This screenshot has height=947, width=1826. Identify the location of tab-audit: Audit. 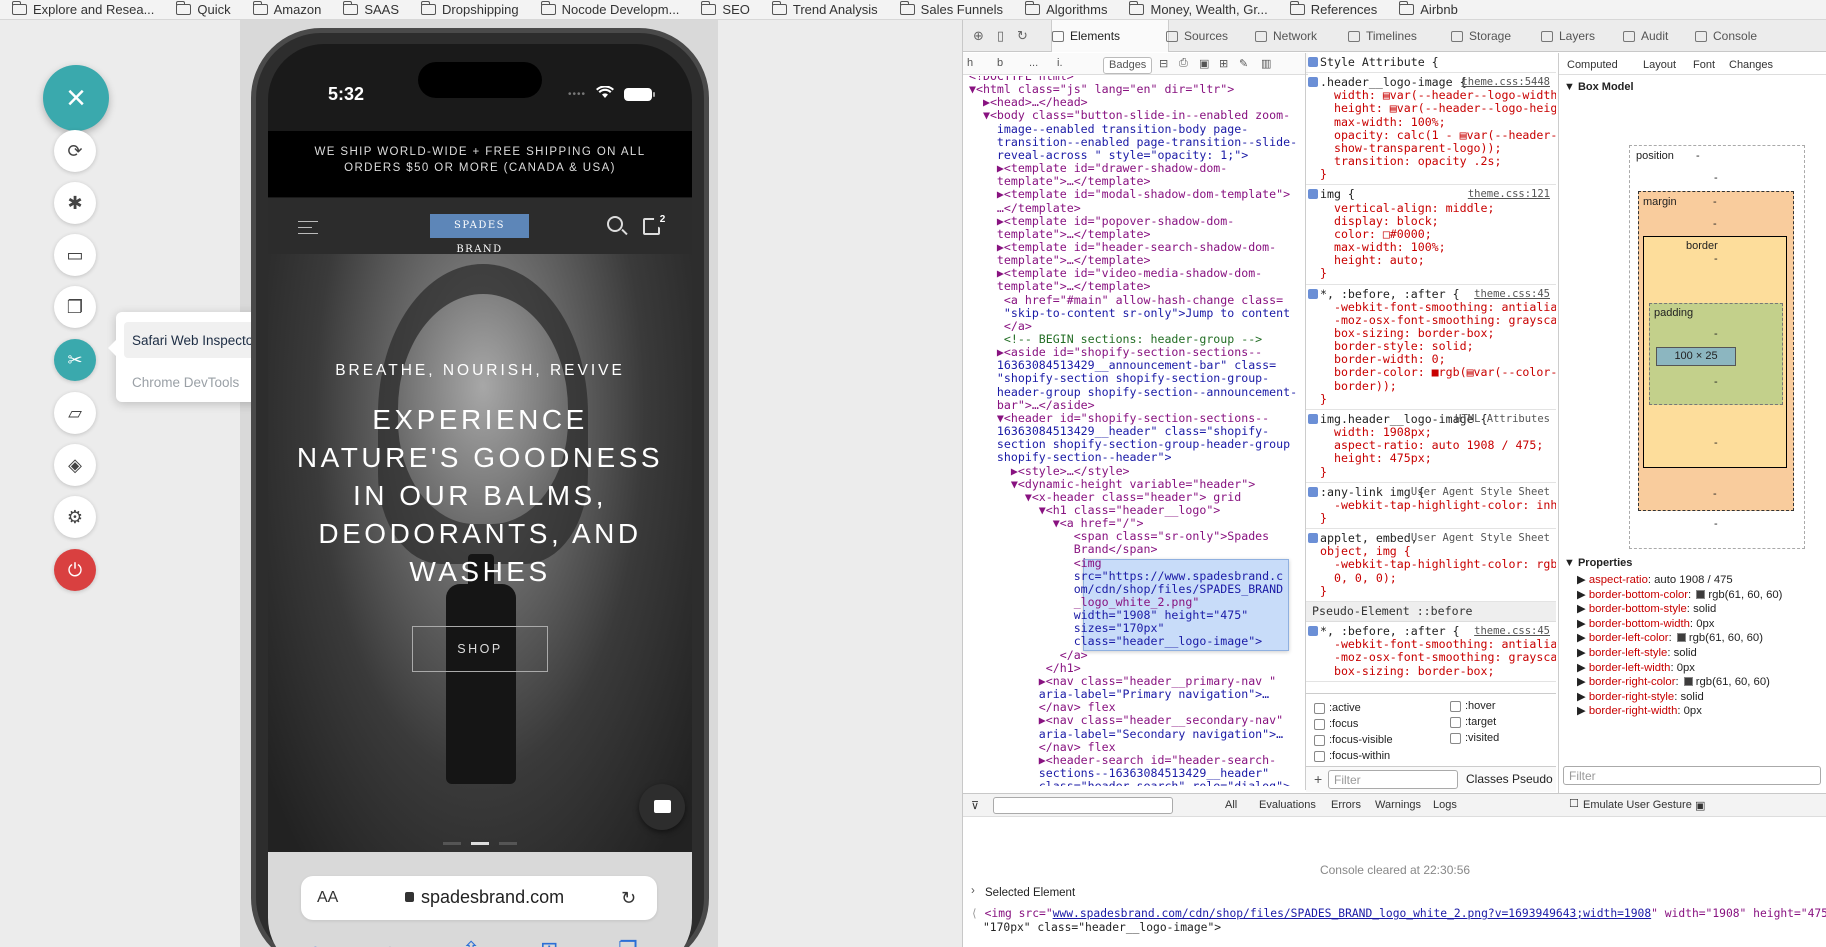
(1659, 36).